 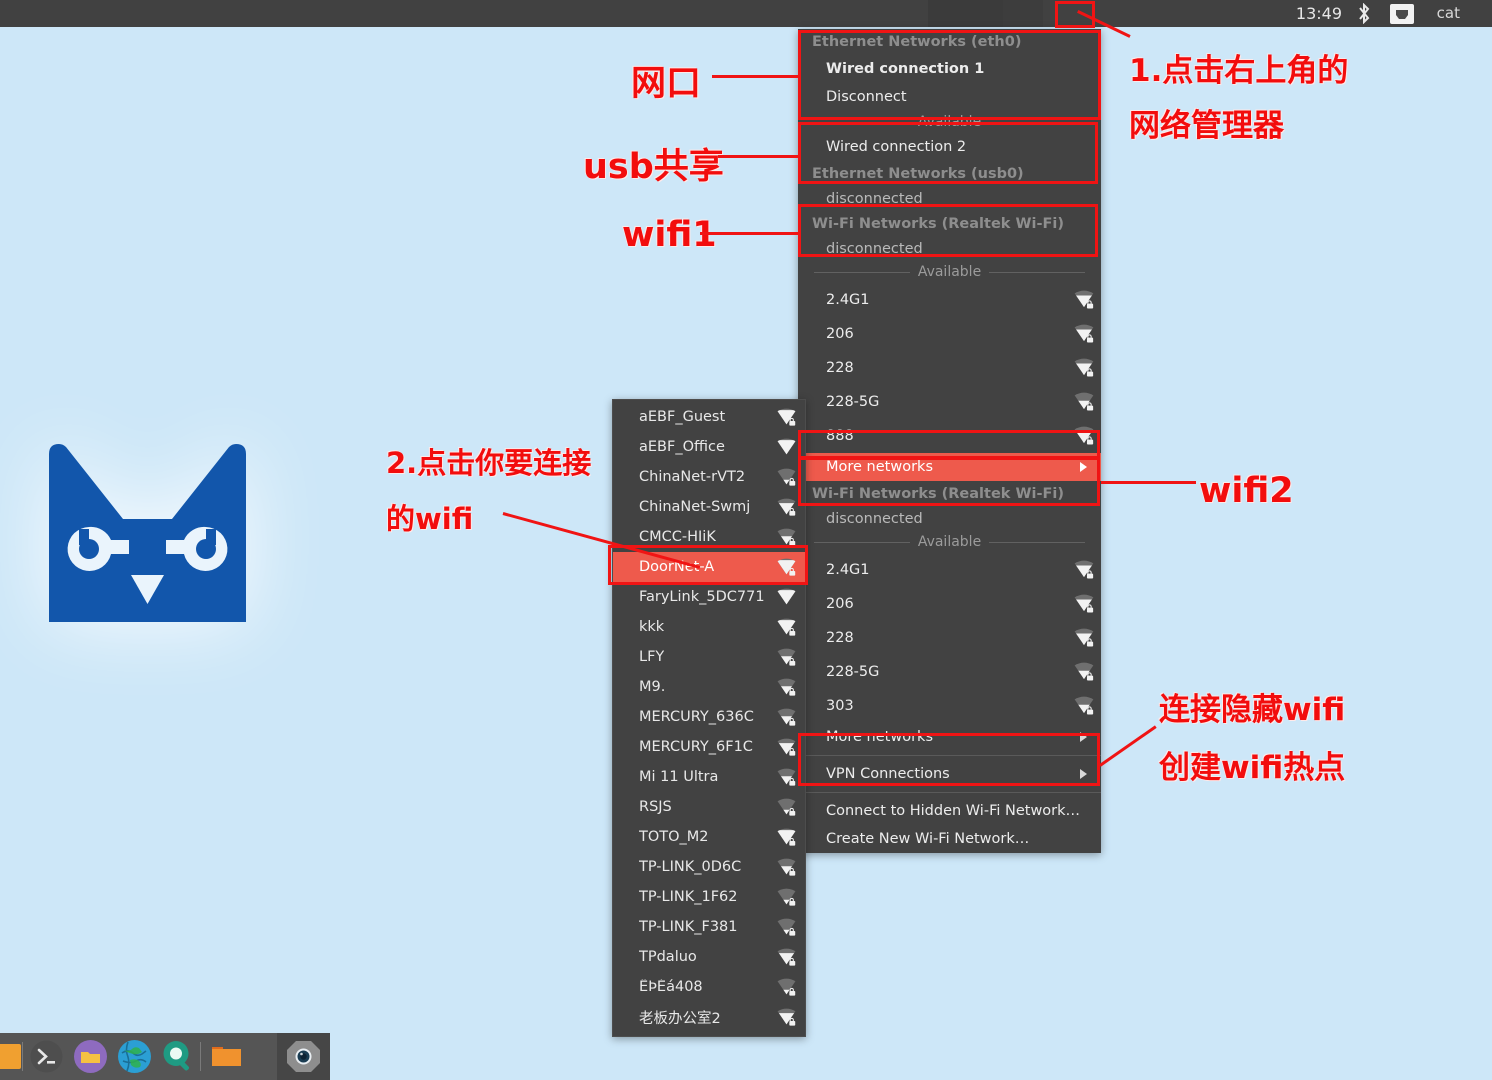 I want to click on submenu-wifi-item-18: TPdaluo, so click(x=709, y=957).